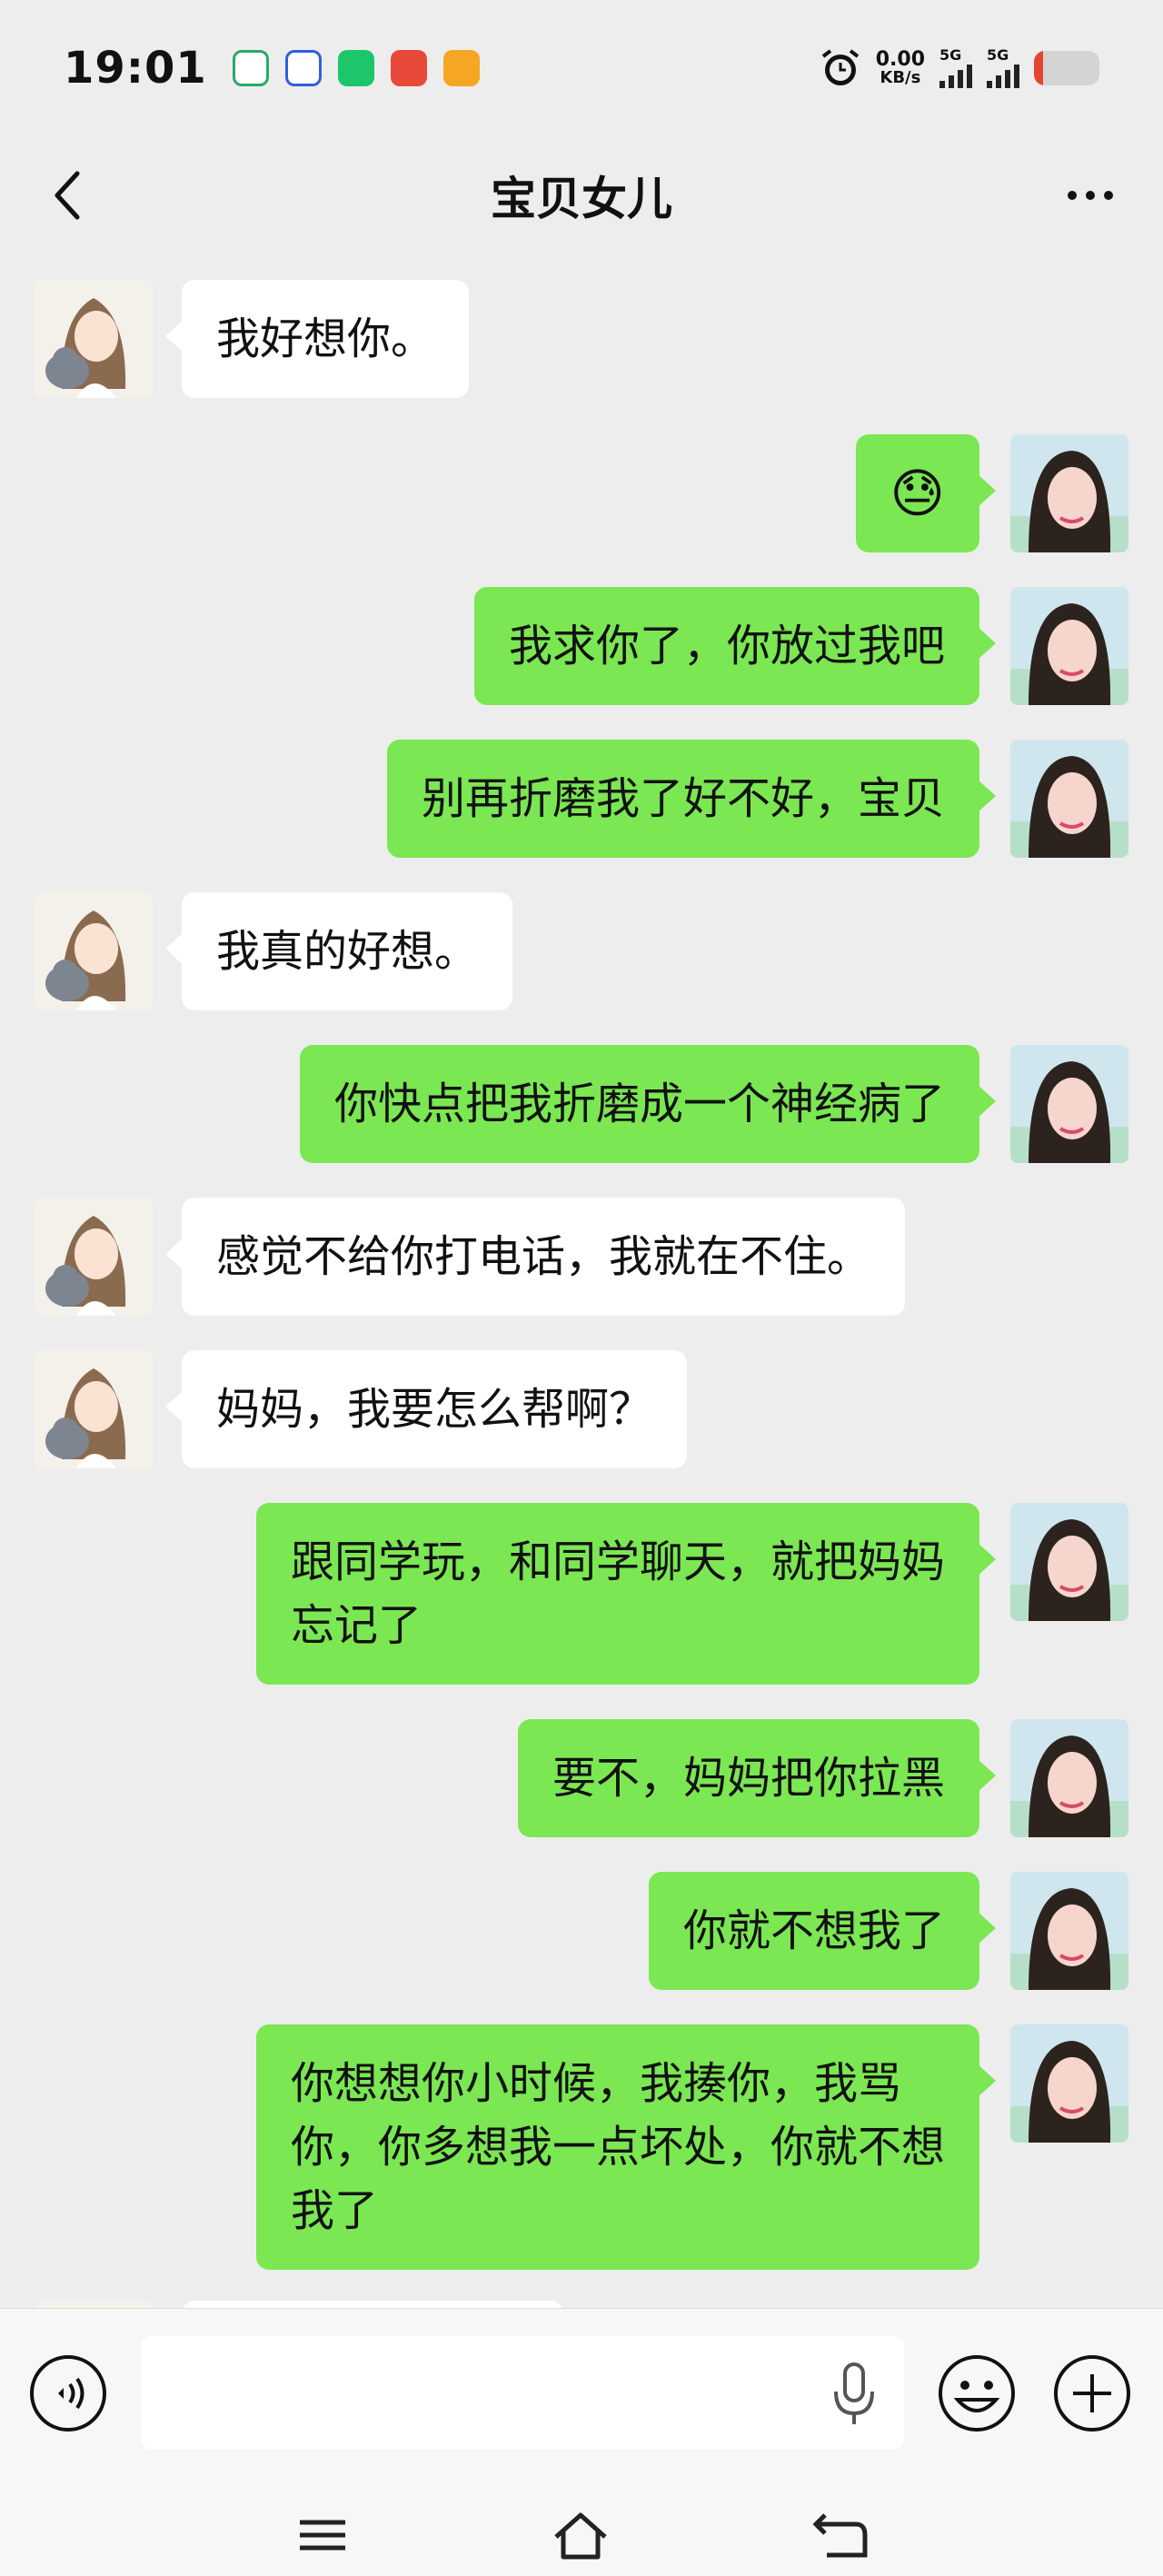  I want to click on plus-icon, so click(1092, 2393).